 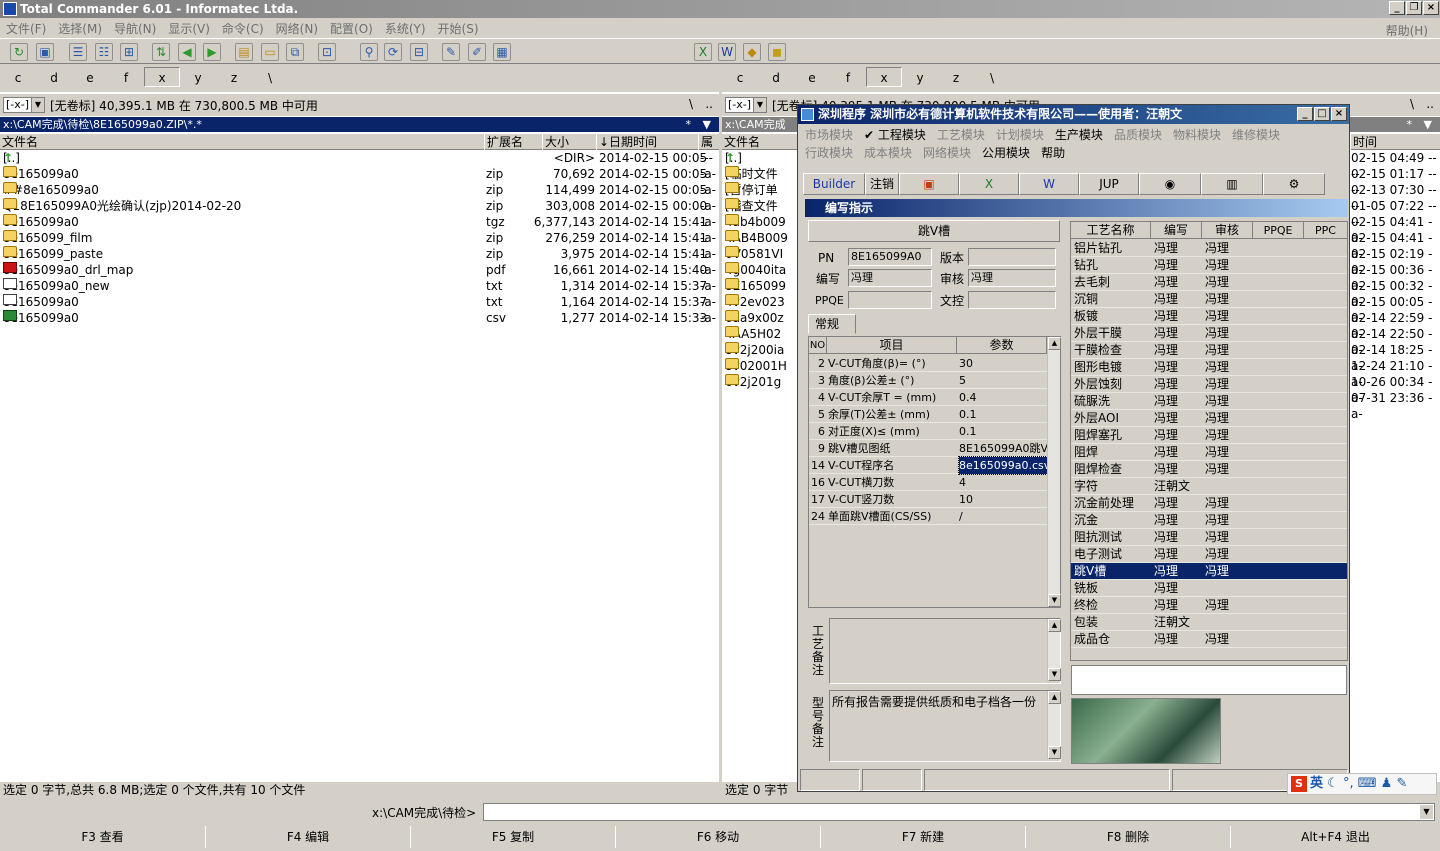 What do you see at coordinates (890, 300) in the screenshot?
I see `ppqe-field` at bounding box center [890, 300].